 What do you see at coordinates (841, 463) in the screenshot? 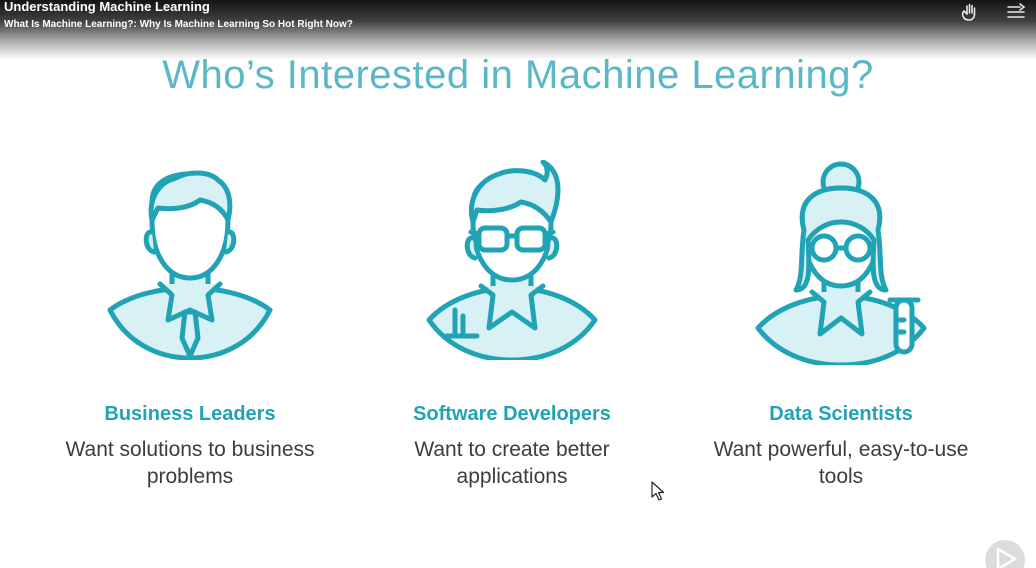
I see `persona-description: Want powerful, easy-to-use tools` at bounding box center [841, 463].